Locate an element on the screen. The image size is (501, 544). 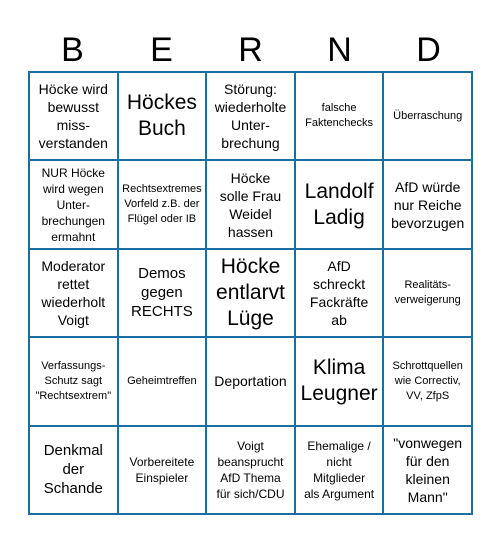
bingo-cell-text: Störung: wiederholte Unter- brechung is located at coordinates (250, 116).